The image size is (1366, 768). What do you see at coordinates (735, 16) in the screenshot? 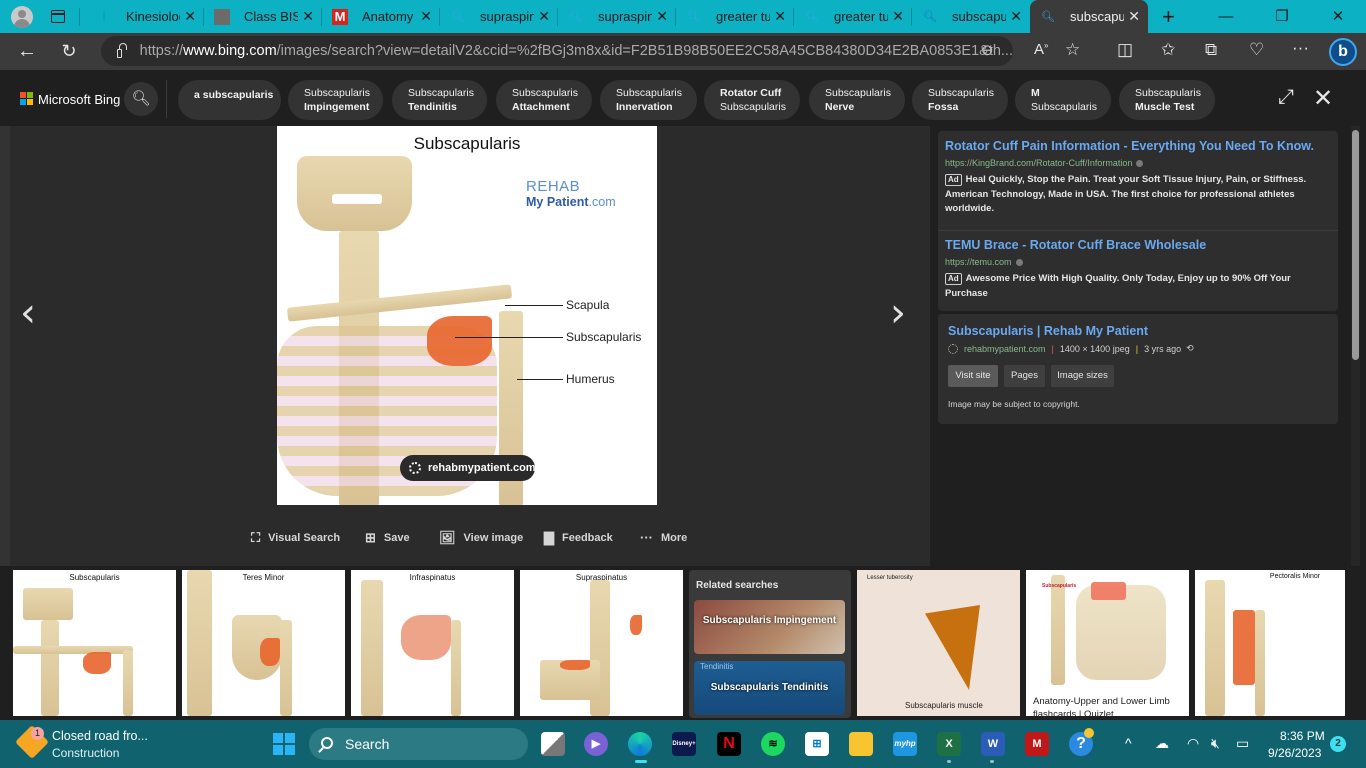
I see `tab-greater-tubercle-1: 🔍︎ greater tul ✕` at bounding box center [735, 16].